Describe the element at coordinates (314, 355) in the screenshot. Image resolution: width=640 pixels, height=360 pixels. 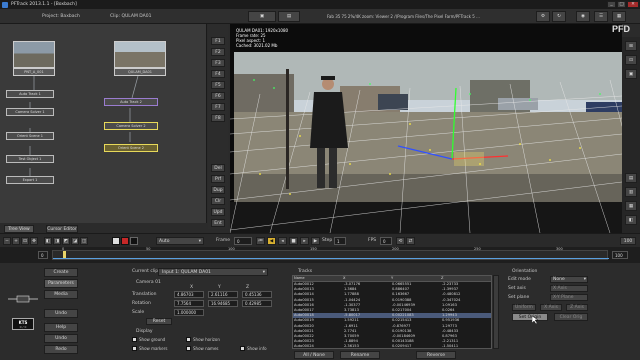
I see `all-none-button: All / None` at that location.